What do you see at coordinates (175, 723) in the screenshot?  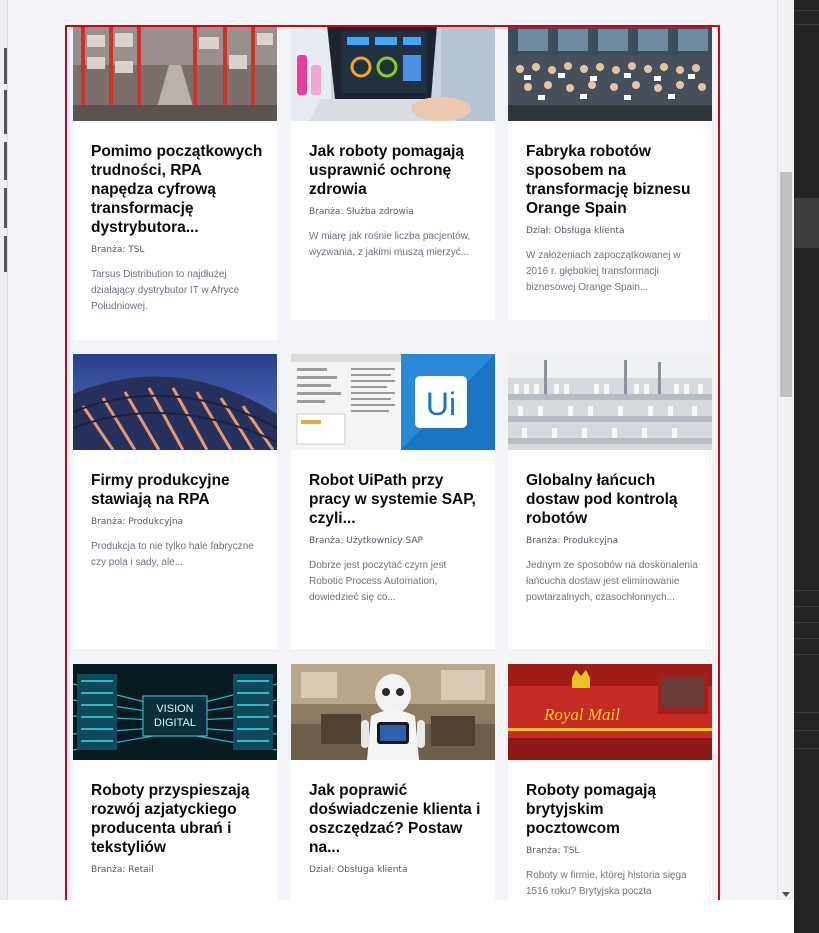 I see `overlay-text-digital: DIGITAL` at bounding box center [175, 723].